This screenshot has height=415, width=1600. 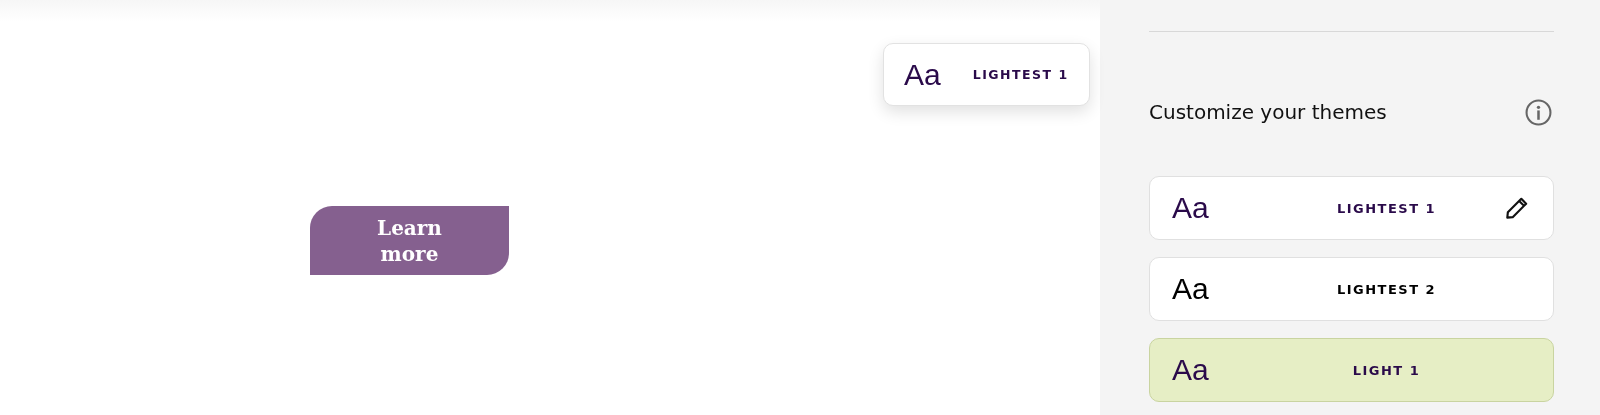 What do you see at coordinates (1268, 112) in the screenshot?
I see `panel-title: Customize your themes` at bounding box center [1268, 112].